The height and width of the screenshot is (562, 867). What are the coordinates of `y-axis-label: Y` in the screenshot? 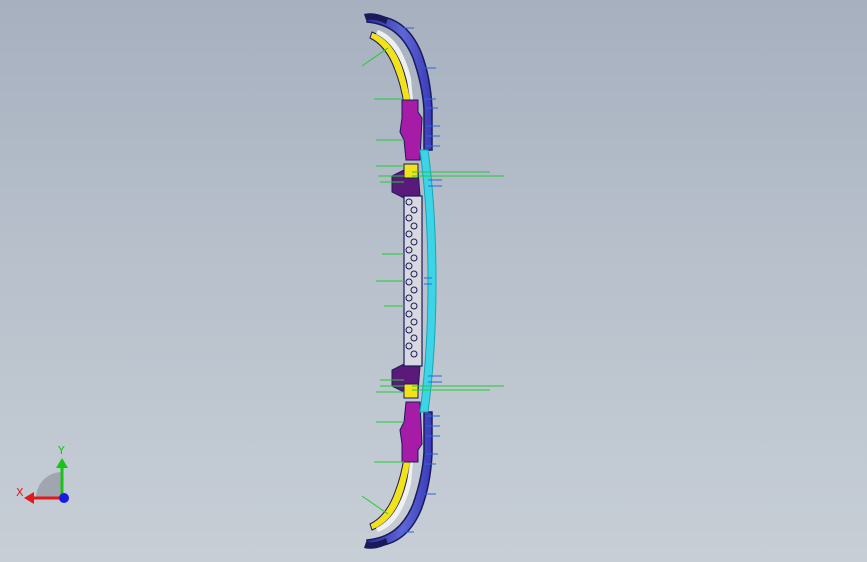 It's located at (61, 450).